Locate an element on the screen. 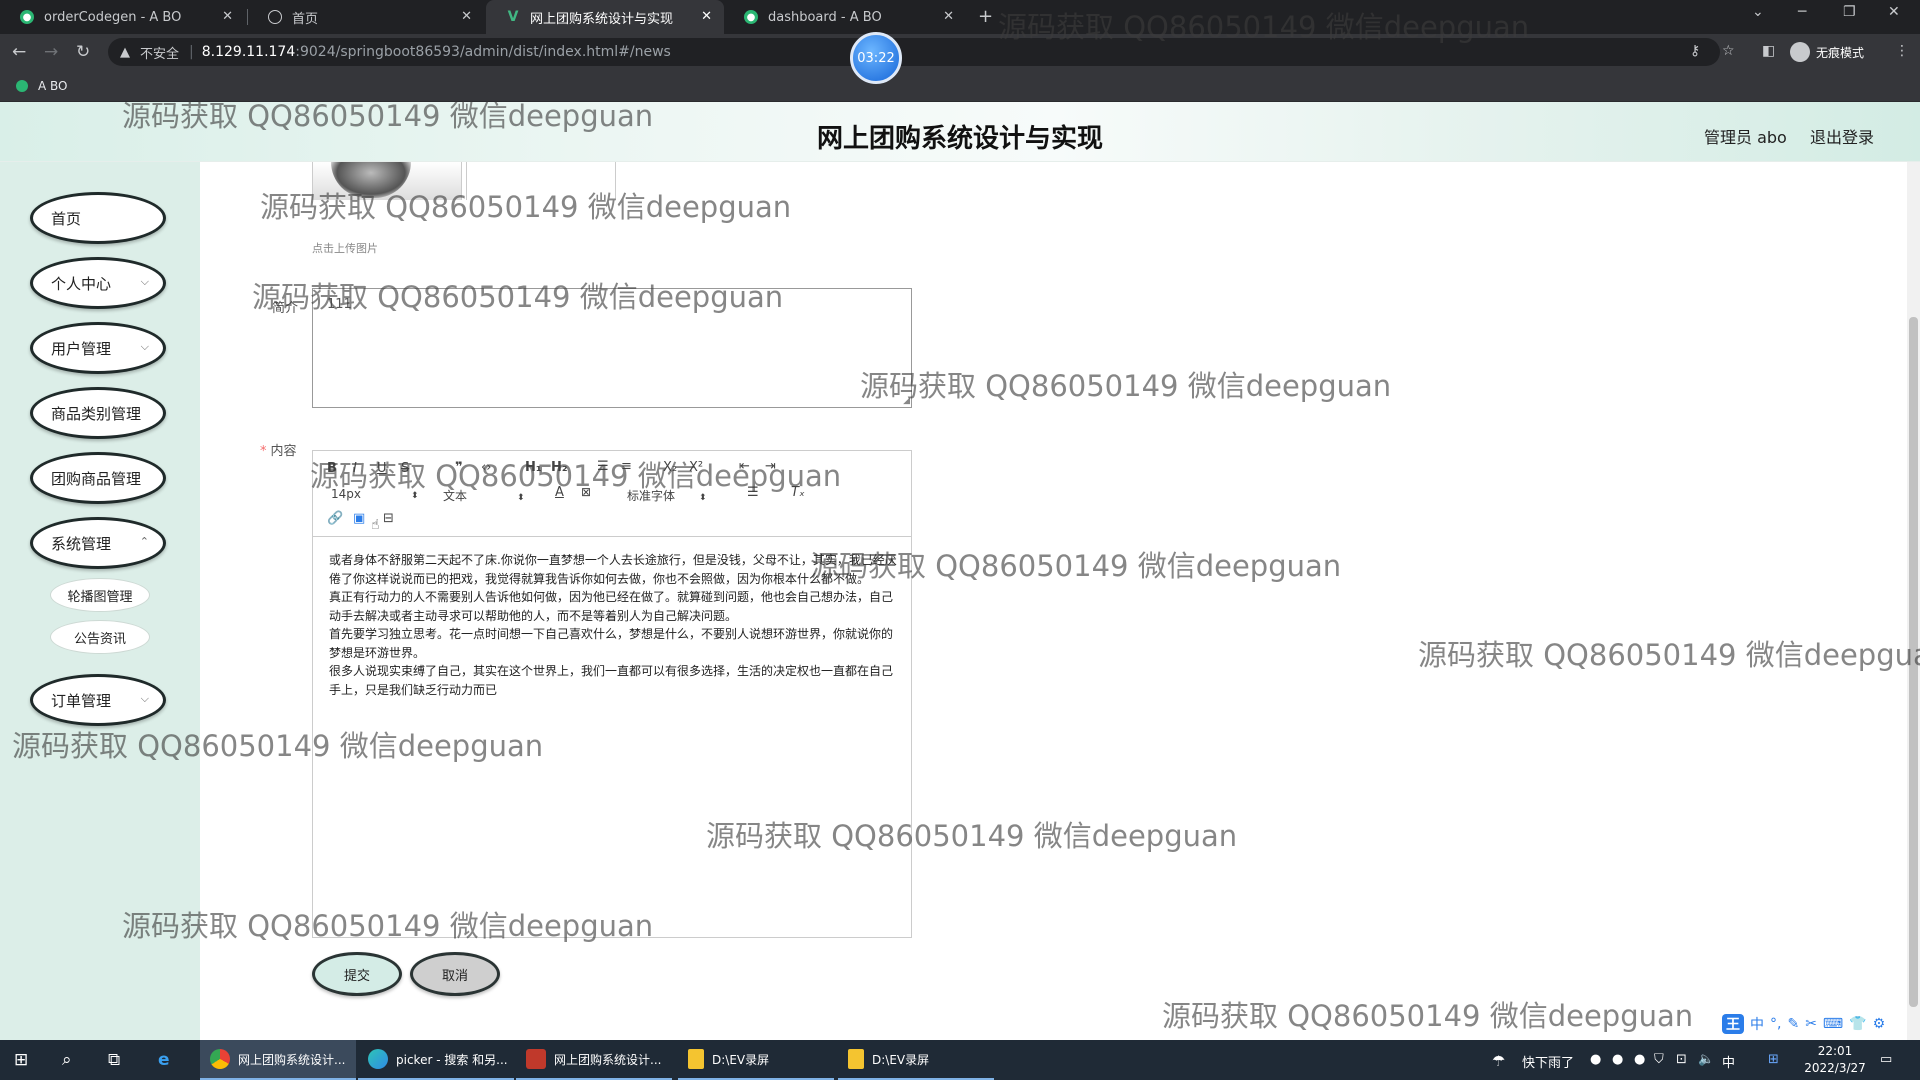 This screenshot has height=1080, width=1920. network-icon: ⊡ is located at coordinates (1681, 1059).